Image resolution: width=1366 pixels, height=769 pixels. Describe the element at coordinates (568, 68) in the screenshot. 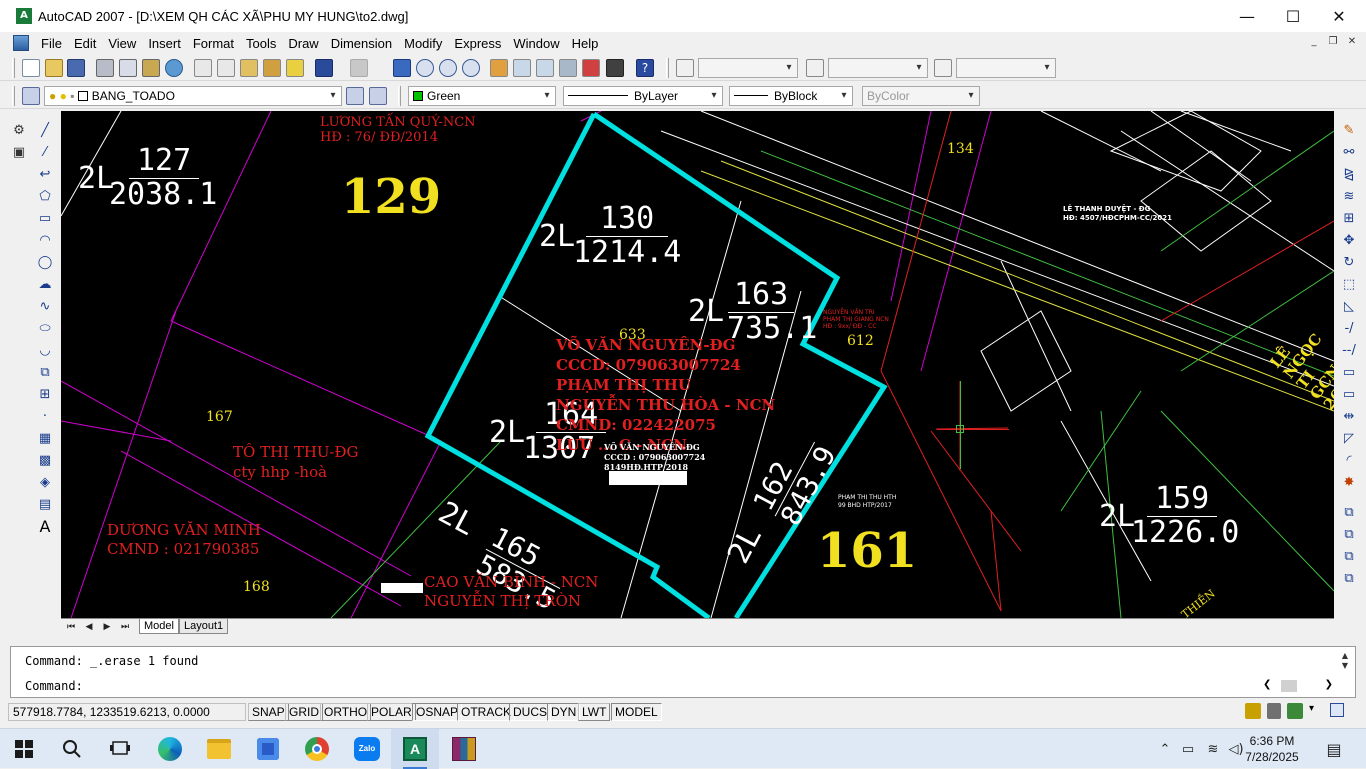

I see `sheet-set-icon` at that location.